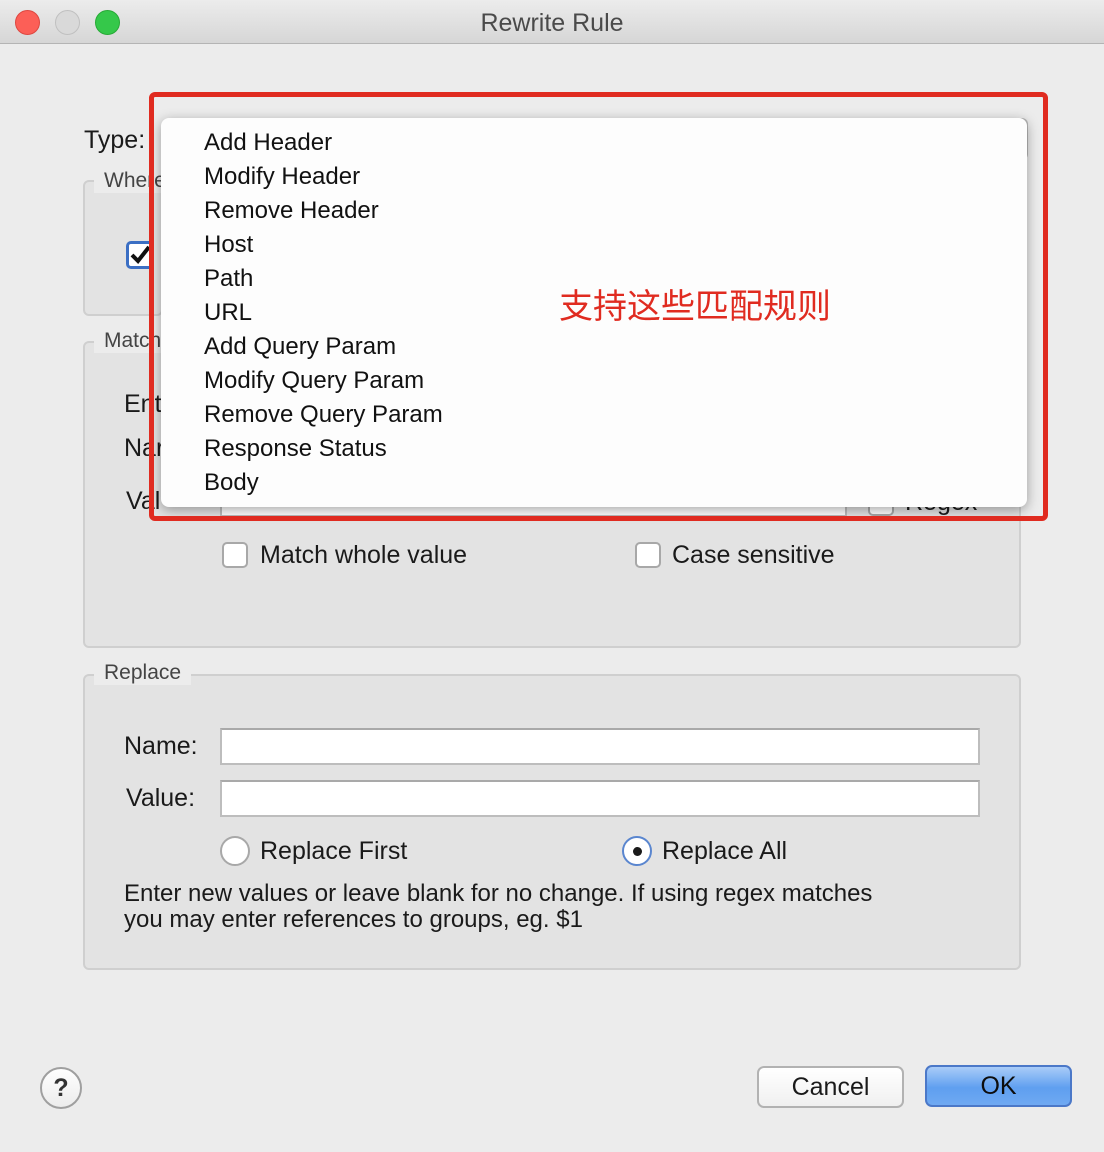 This screenshot has width=1104, height=1152. What do you see at coordinates (364, 555) in the screenshot?
I see `match-whole-value-label: Match whole value` at bounding box center [364, 555].